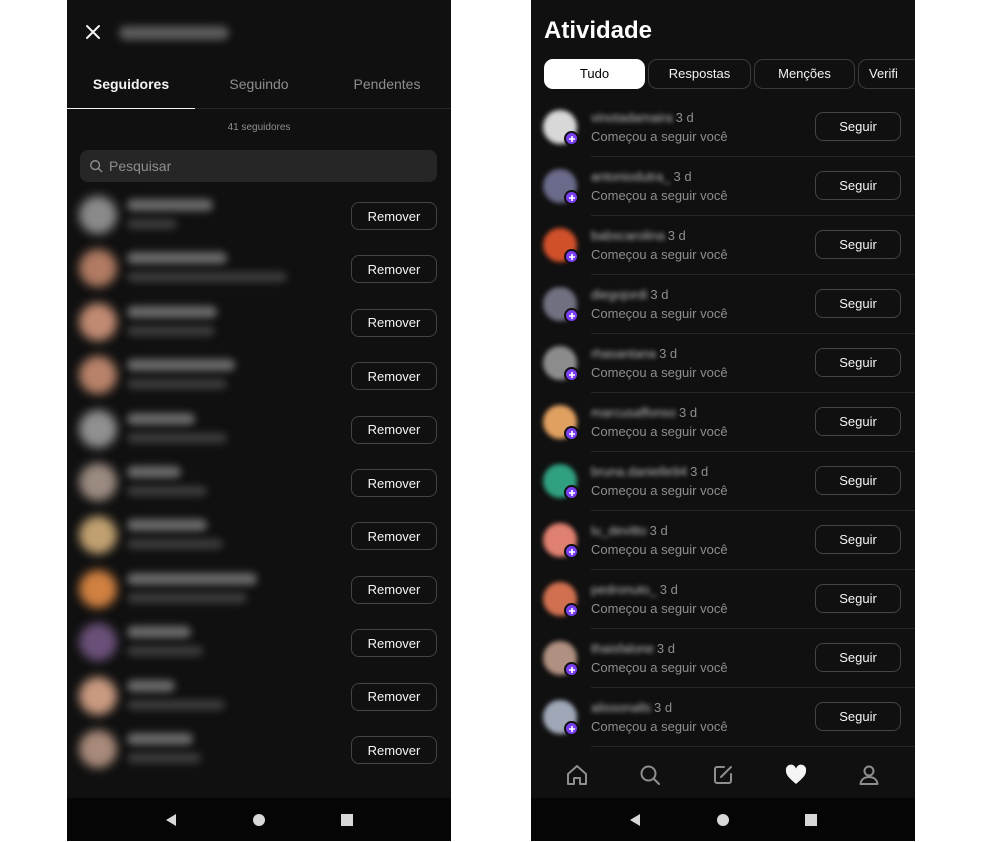  Describe the element at coordinates (619, 530) in the screenshot. I see `activity-username: lu_devitto` at that location.